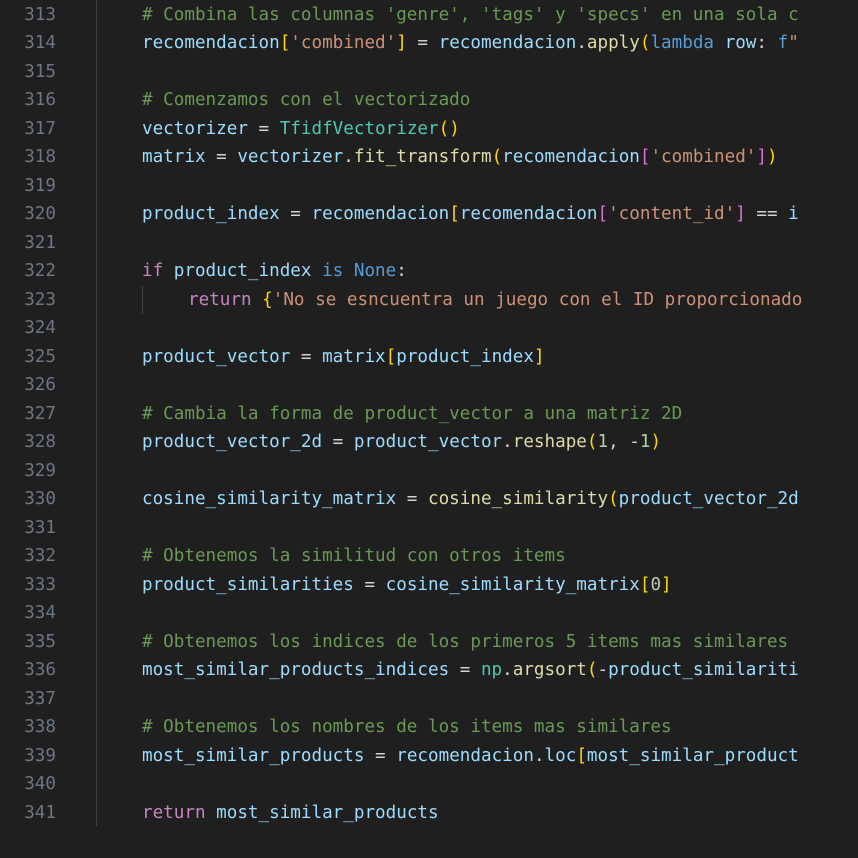  I want to click on line-number: 334, so click(40, 613).